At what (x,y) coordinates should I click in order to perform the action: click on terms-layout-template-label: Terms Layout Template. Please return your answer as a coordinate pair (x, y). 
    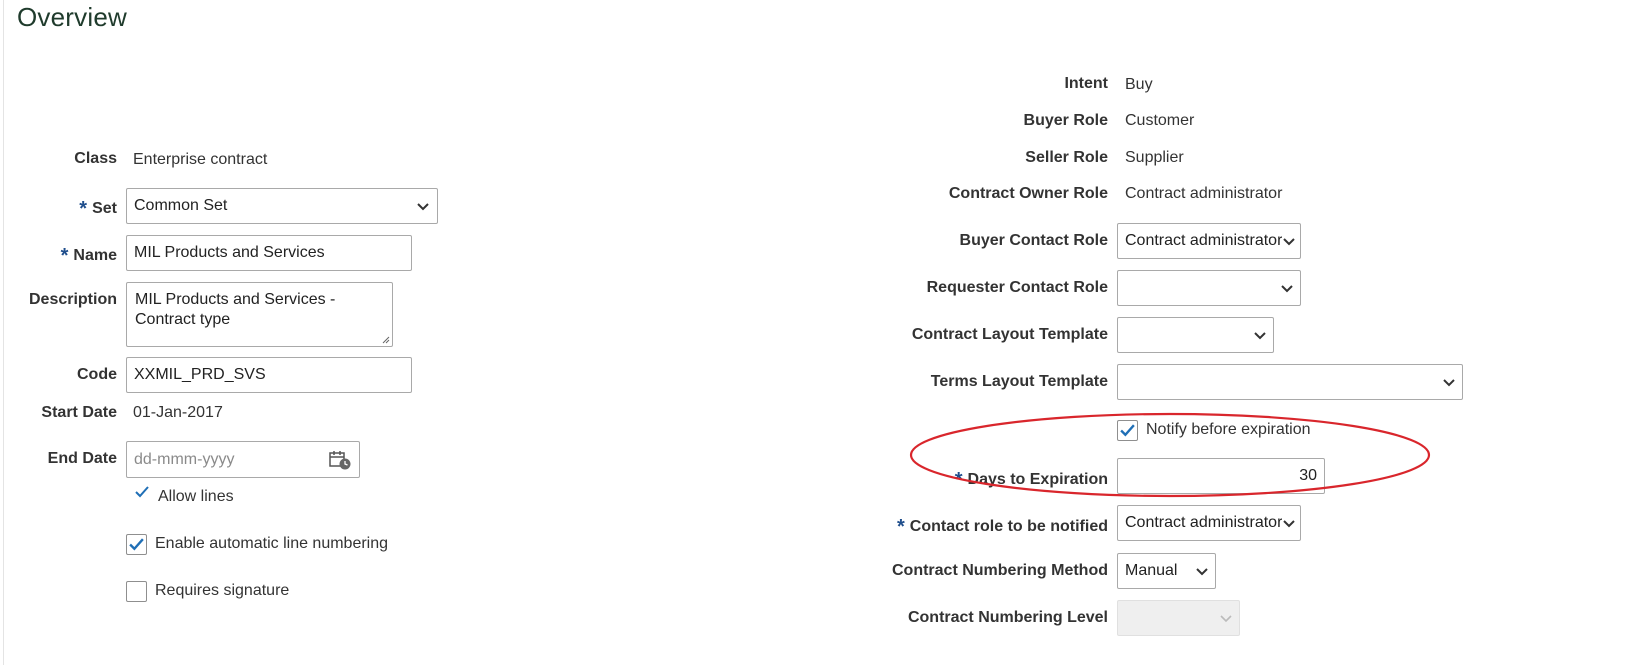
    Looking at the image, I should click on (1019, 381).